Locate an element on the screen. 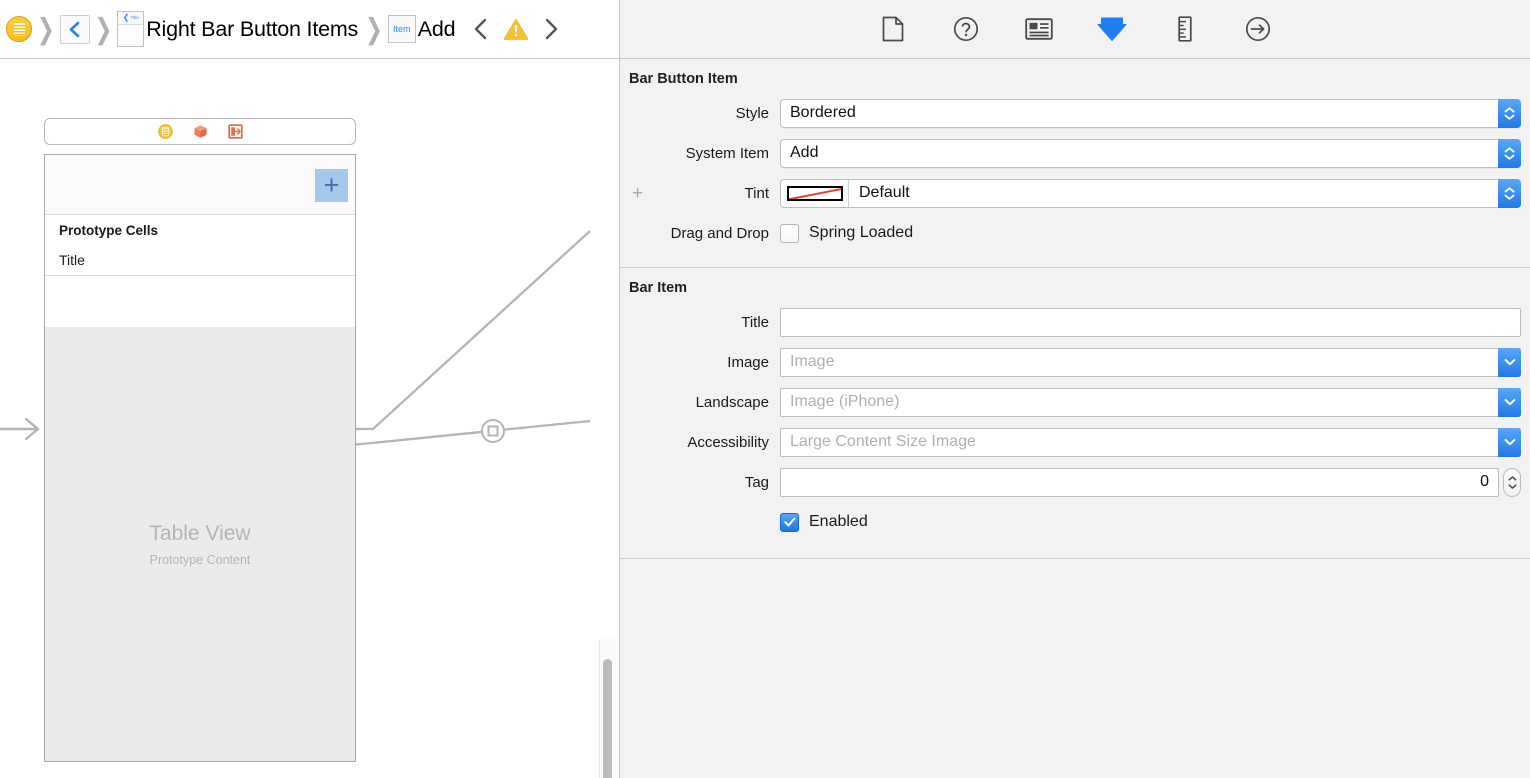 Image resolution: width=1530 pixels, height=778 pixels. landscape-combo-box: Image (iPhone) is located at coordinates (1150, 402).